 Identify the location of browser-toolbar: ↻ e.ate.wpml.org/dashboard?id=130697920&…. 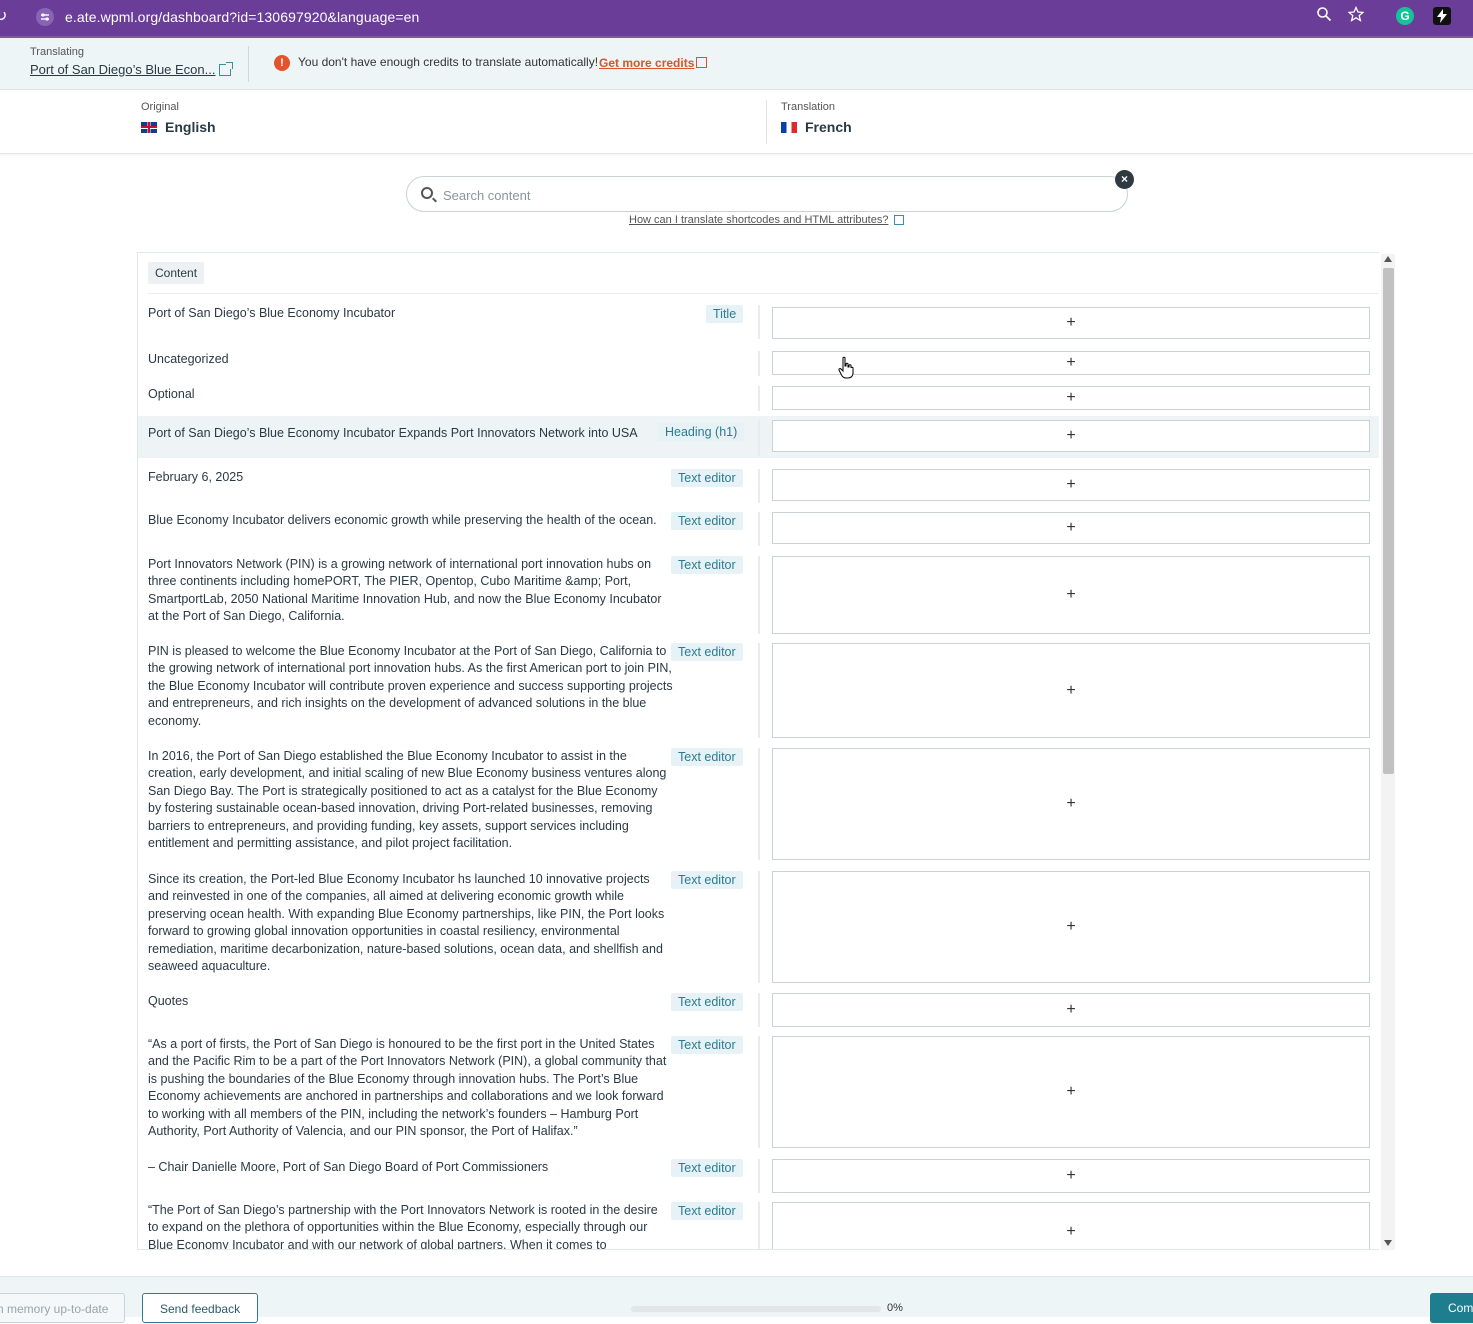
(736, 18).